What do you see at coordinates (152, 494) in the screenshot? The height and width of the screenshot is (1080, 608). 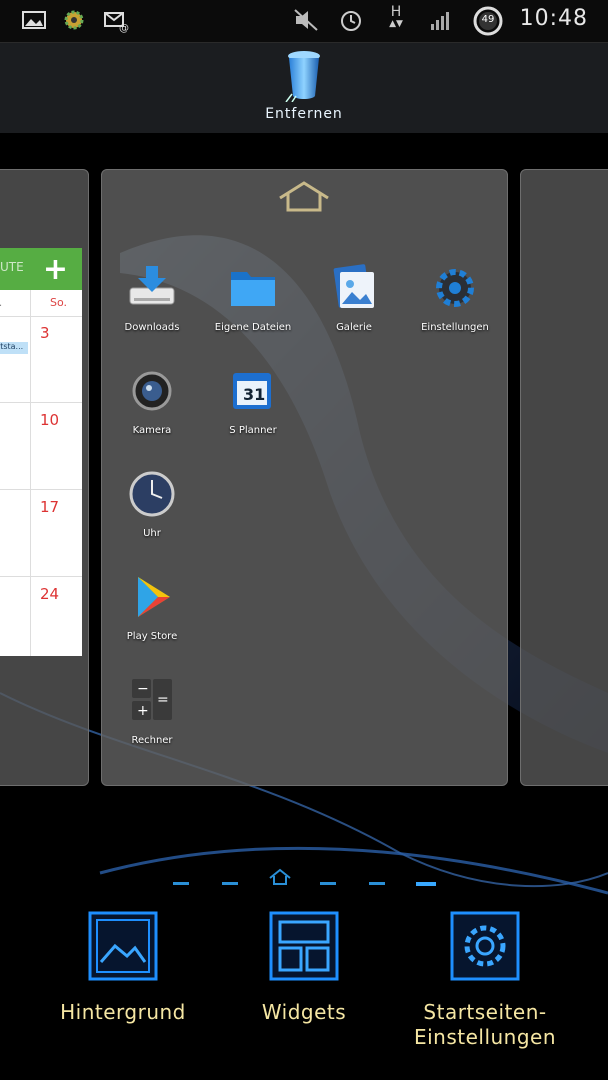 I see `clock-icon` at bounding box center [152, 494].